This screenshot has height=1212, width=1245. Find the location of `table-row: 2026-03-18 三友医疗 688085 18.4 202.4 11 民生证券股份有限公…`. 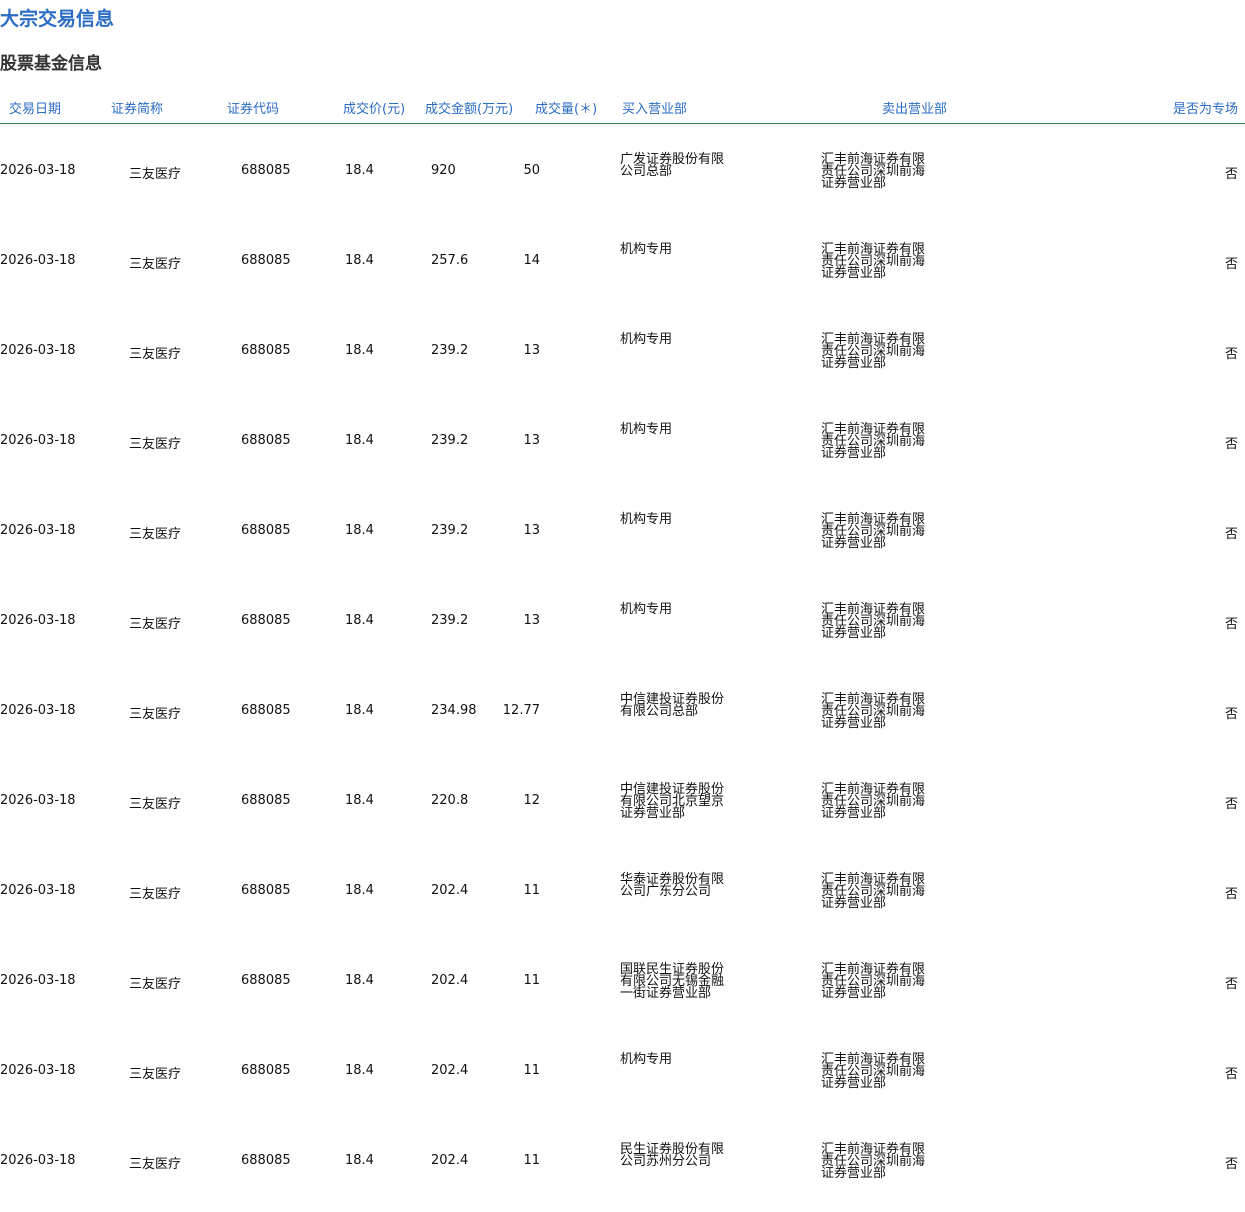

table-row: 2026-03-18 三友医疗 688085 18.4 202.4 11 民生证券股份有限公… is located at coordinates (622, 1167).